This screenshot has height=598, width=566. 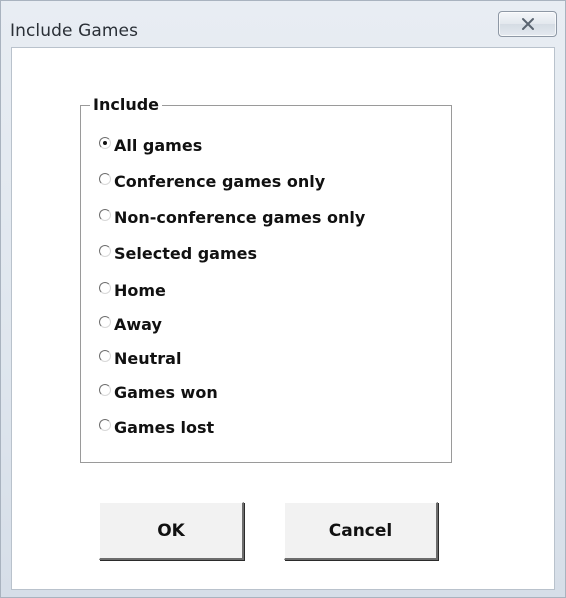 I want to click on title-bar: Include Games, so click(x=283, y=24).